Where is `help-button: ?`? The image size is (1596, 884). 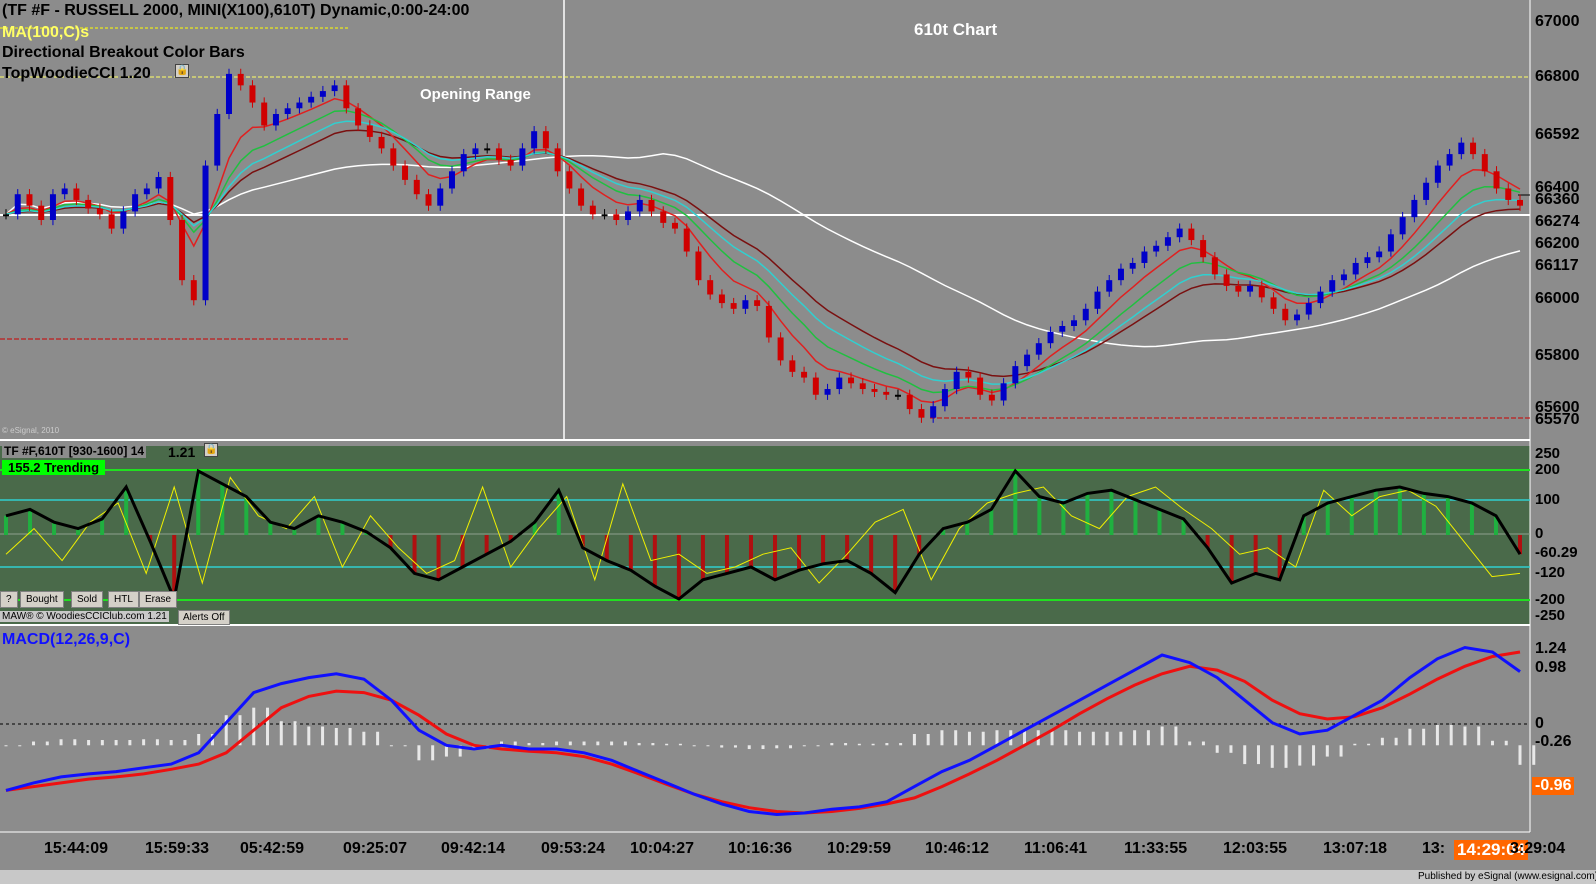
help-button: ? is located at coordinates (9, 599).